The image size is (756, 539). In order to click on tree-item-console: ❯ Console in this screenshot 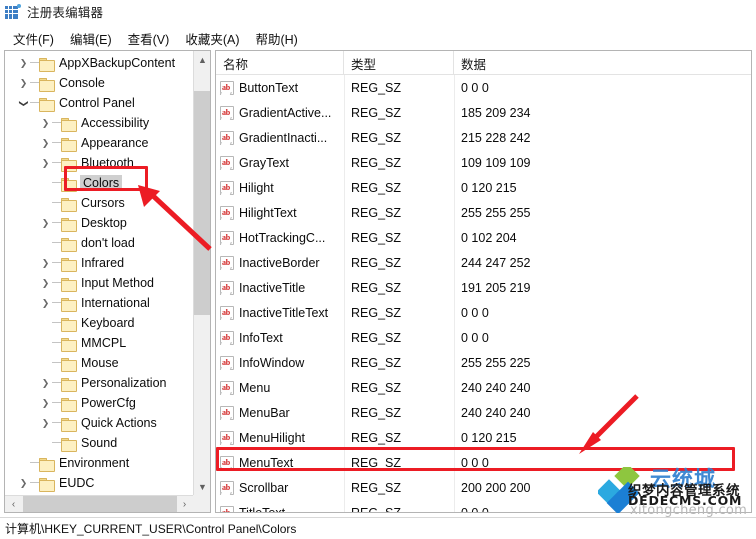, I will do `click(99, 83)`.